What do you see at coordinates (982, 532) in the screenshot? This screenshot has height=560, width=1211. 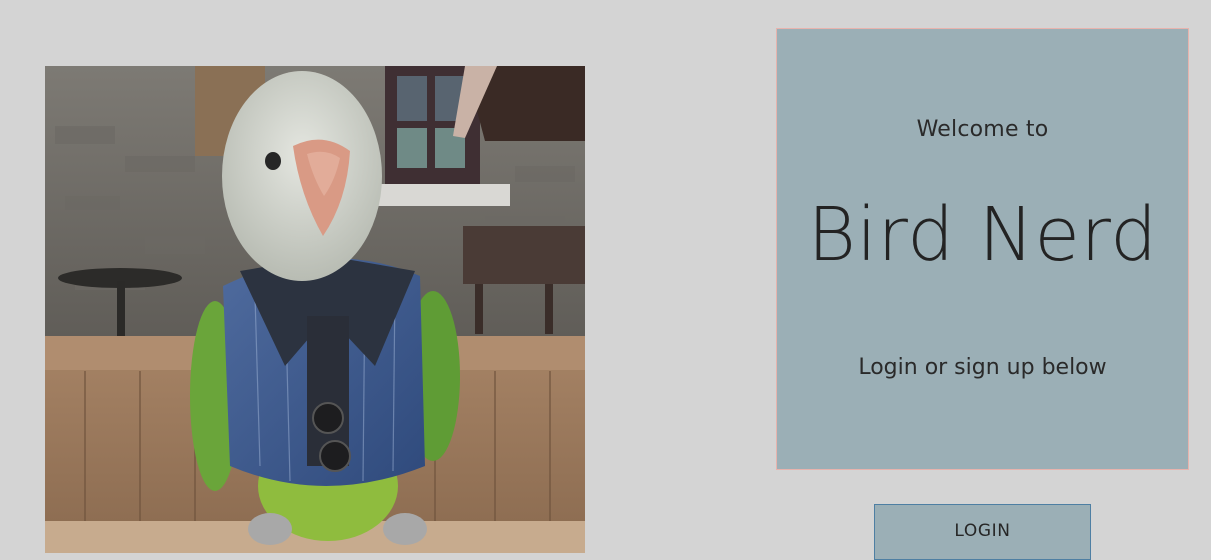 I see `login-button: LOGIN` at bounding box center [982, 532].